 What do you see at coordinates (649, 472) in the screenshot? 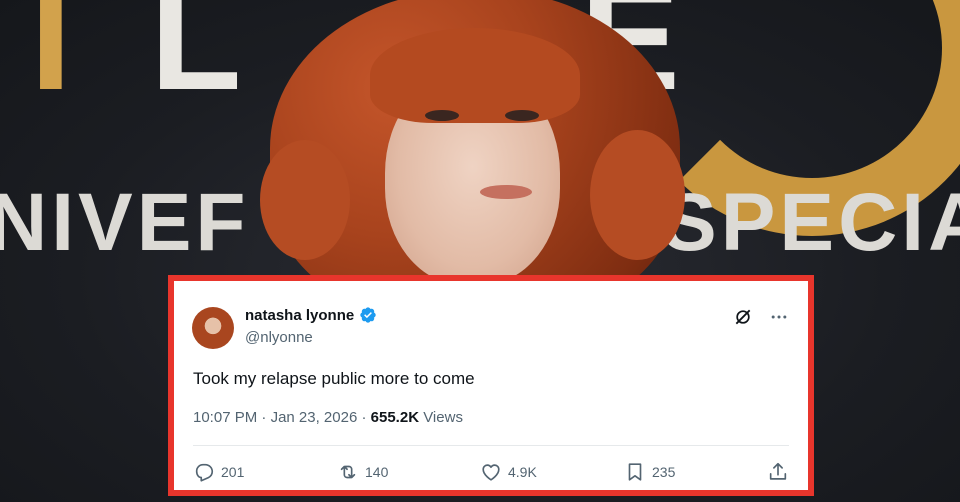
I see `bookmark-button: 235` at bounding box center [649, 472].